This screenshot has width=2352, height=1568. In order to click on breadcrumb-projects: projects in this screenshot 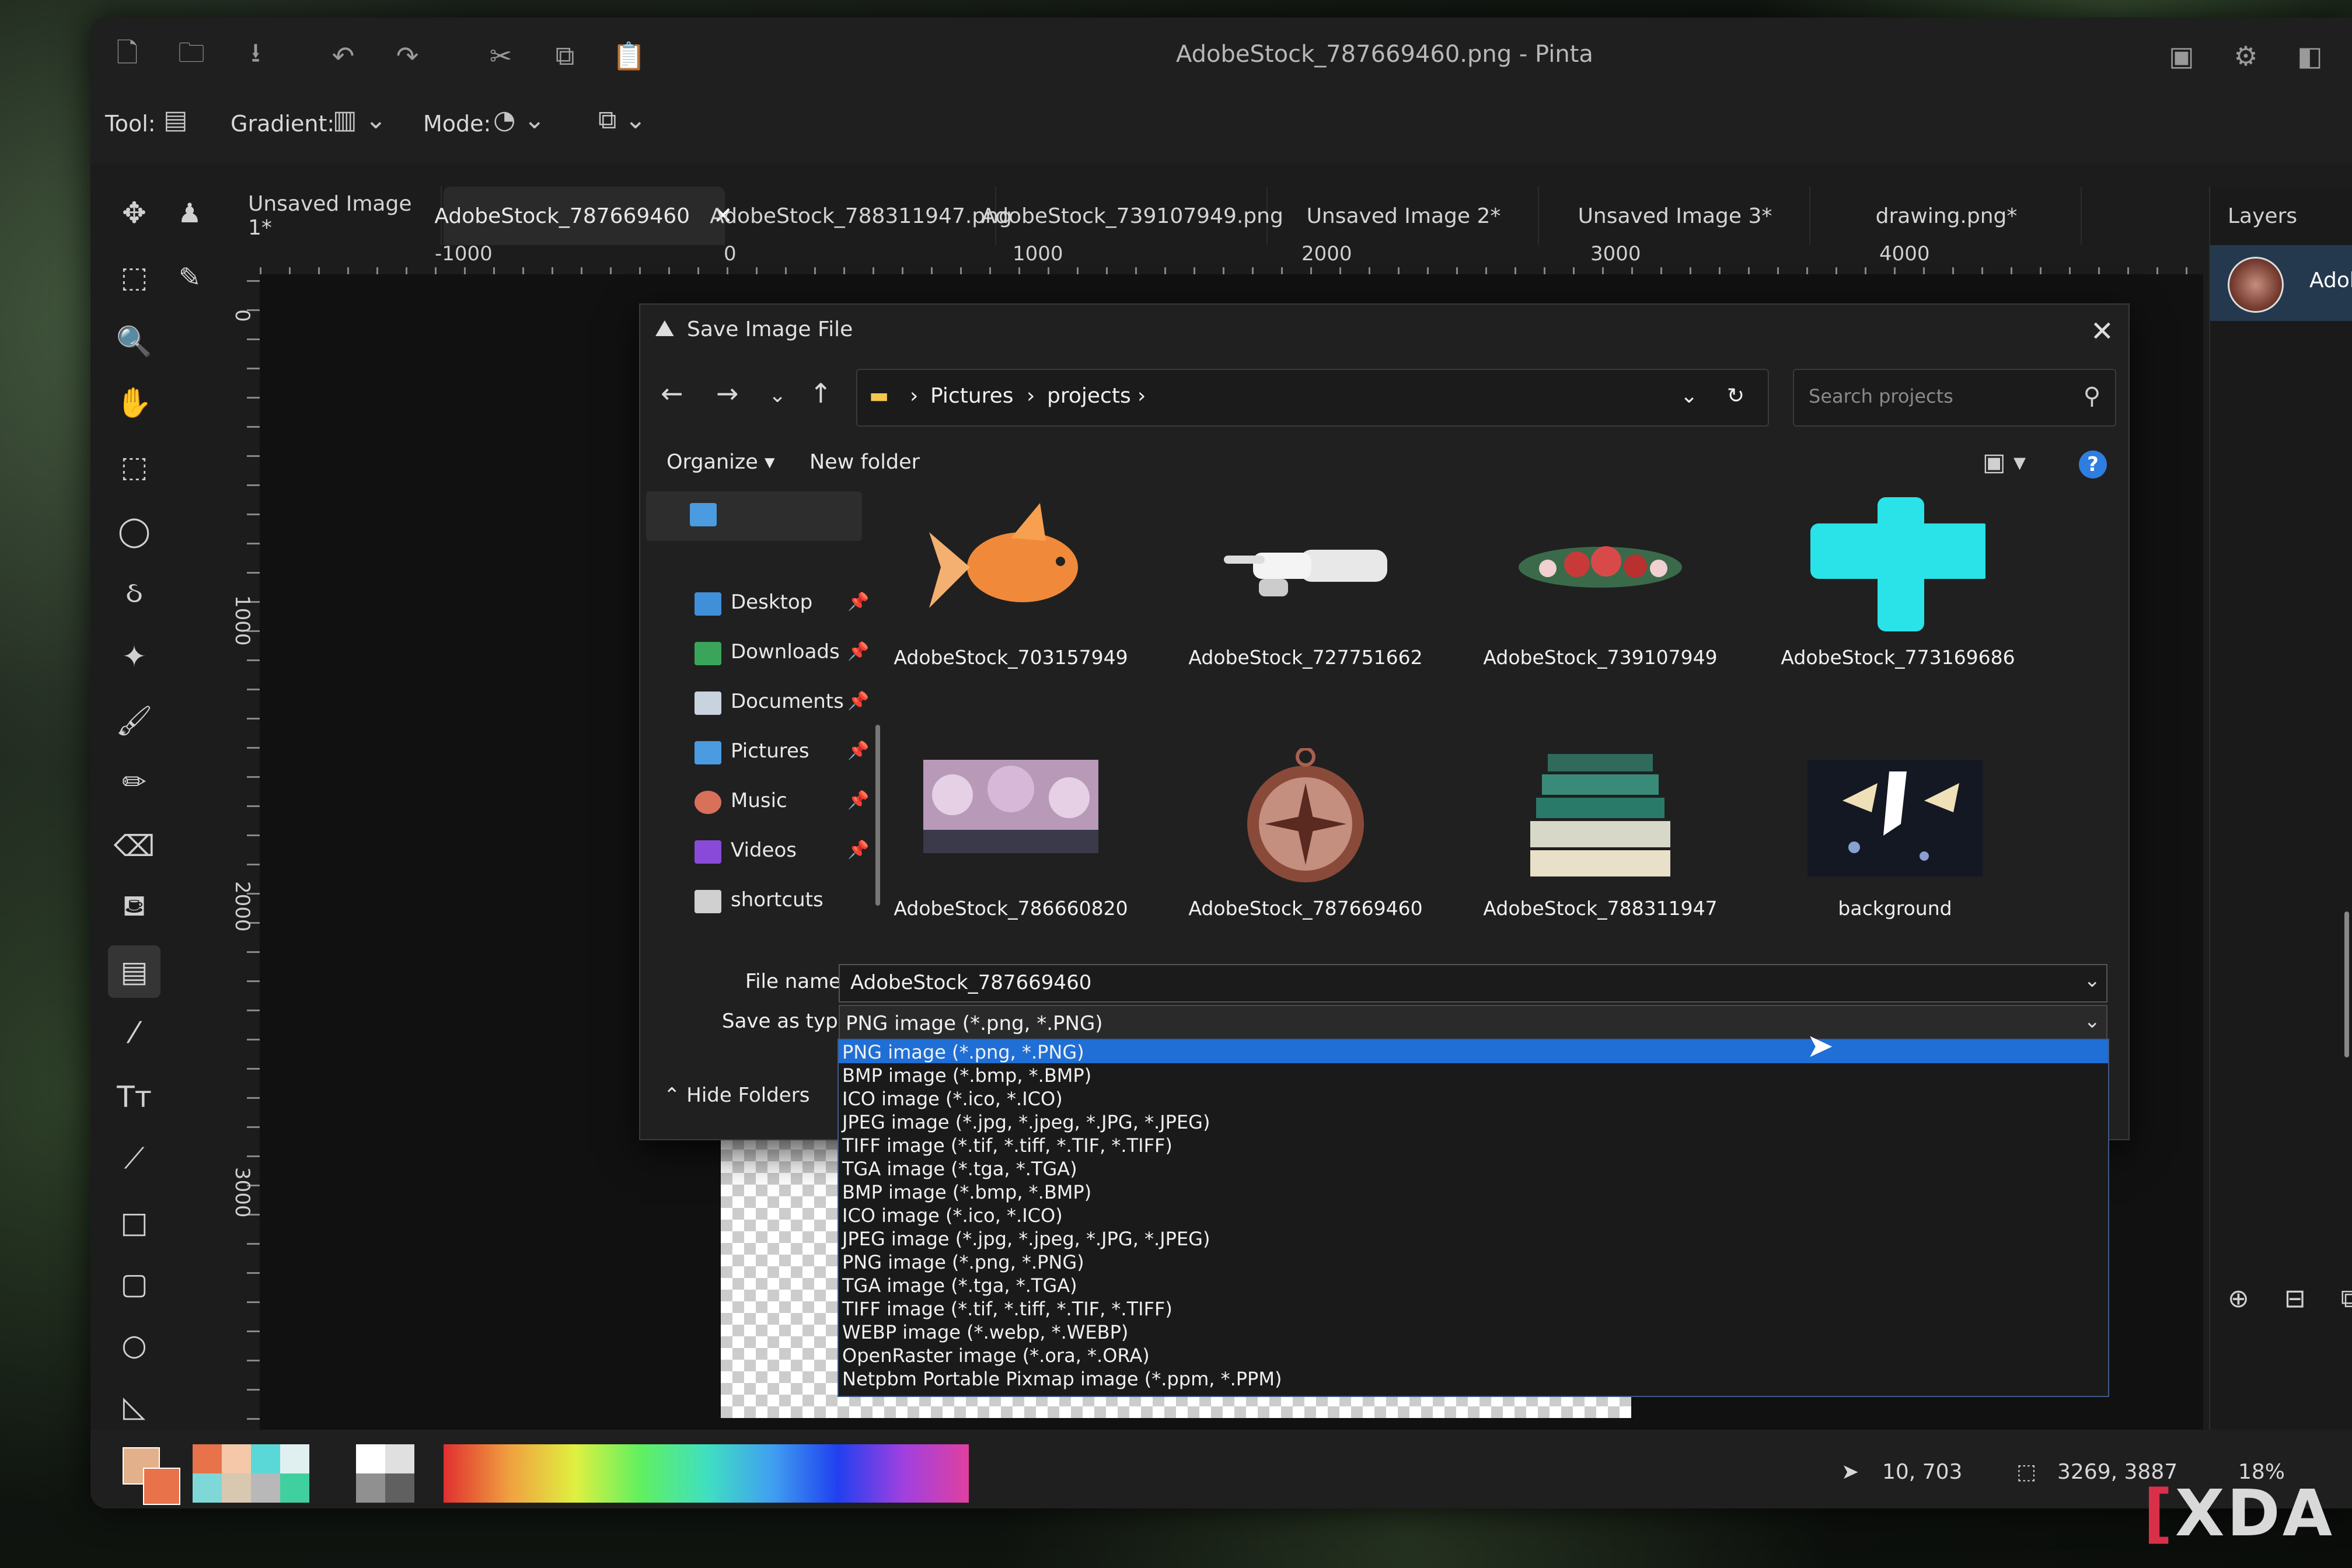, I will do `click(1089, 396)`.